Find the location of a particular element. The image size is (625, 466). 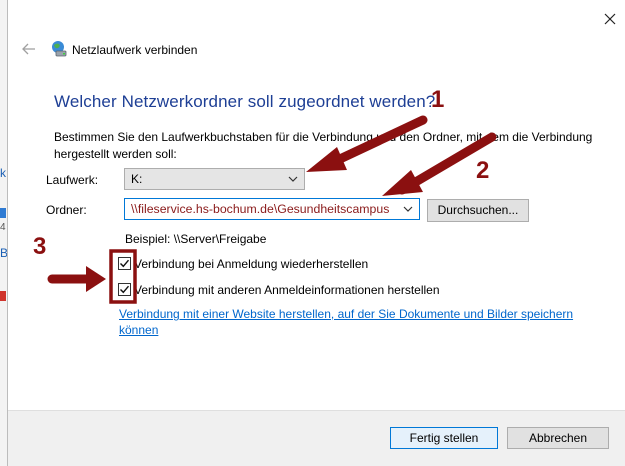

close-button is located at coordinates (610, 19).